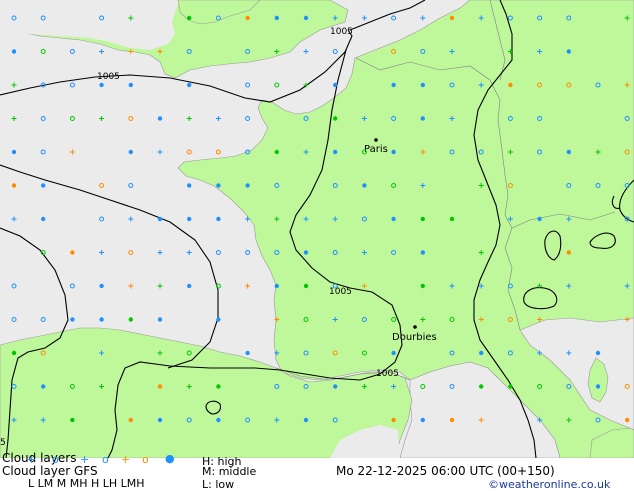  I want to click on city-marker-dourbies, so click(415, 327).